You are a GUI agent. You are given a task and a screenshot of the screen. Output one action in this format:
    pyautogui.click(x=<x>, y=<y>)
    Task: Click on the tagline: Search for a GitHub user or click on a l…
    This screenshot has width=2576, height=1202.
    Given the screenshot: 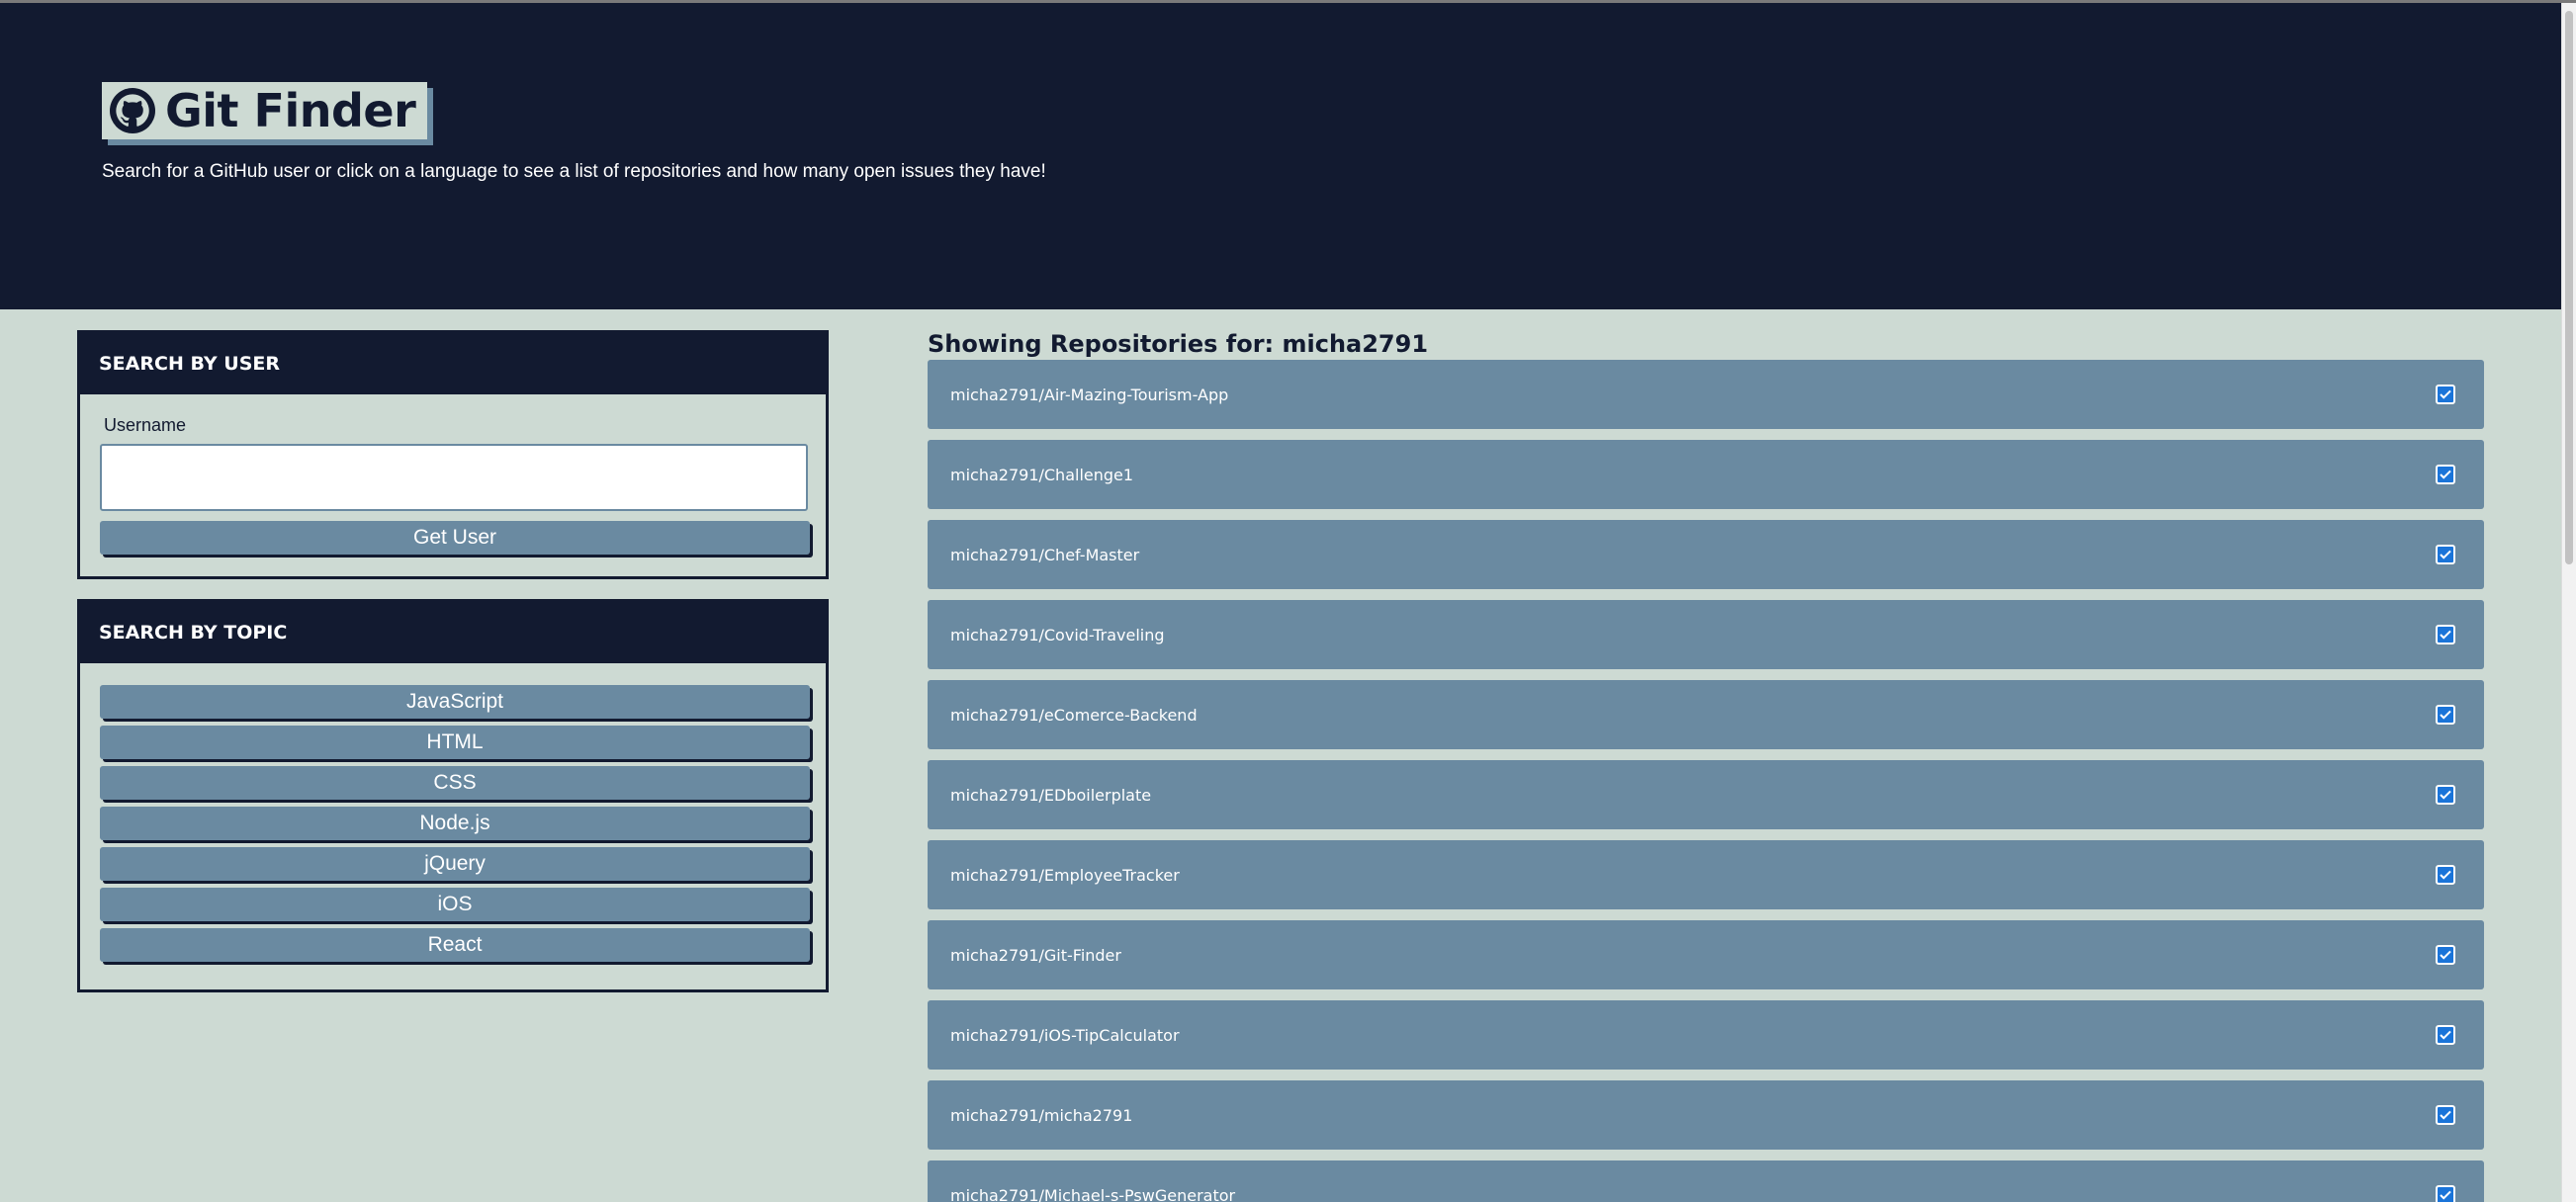 What is the action you would take?
    pyautogui.click(x=574, y=171)
    